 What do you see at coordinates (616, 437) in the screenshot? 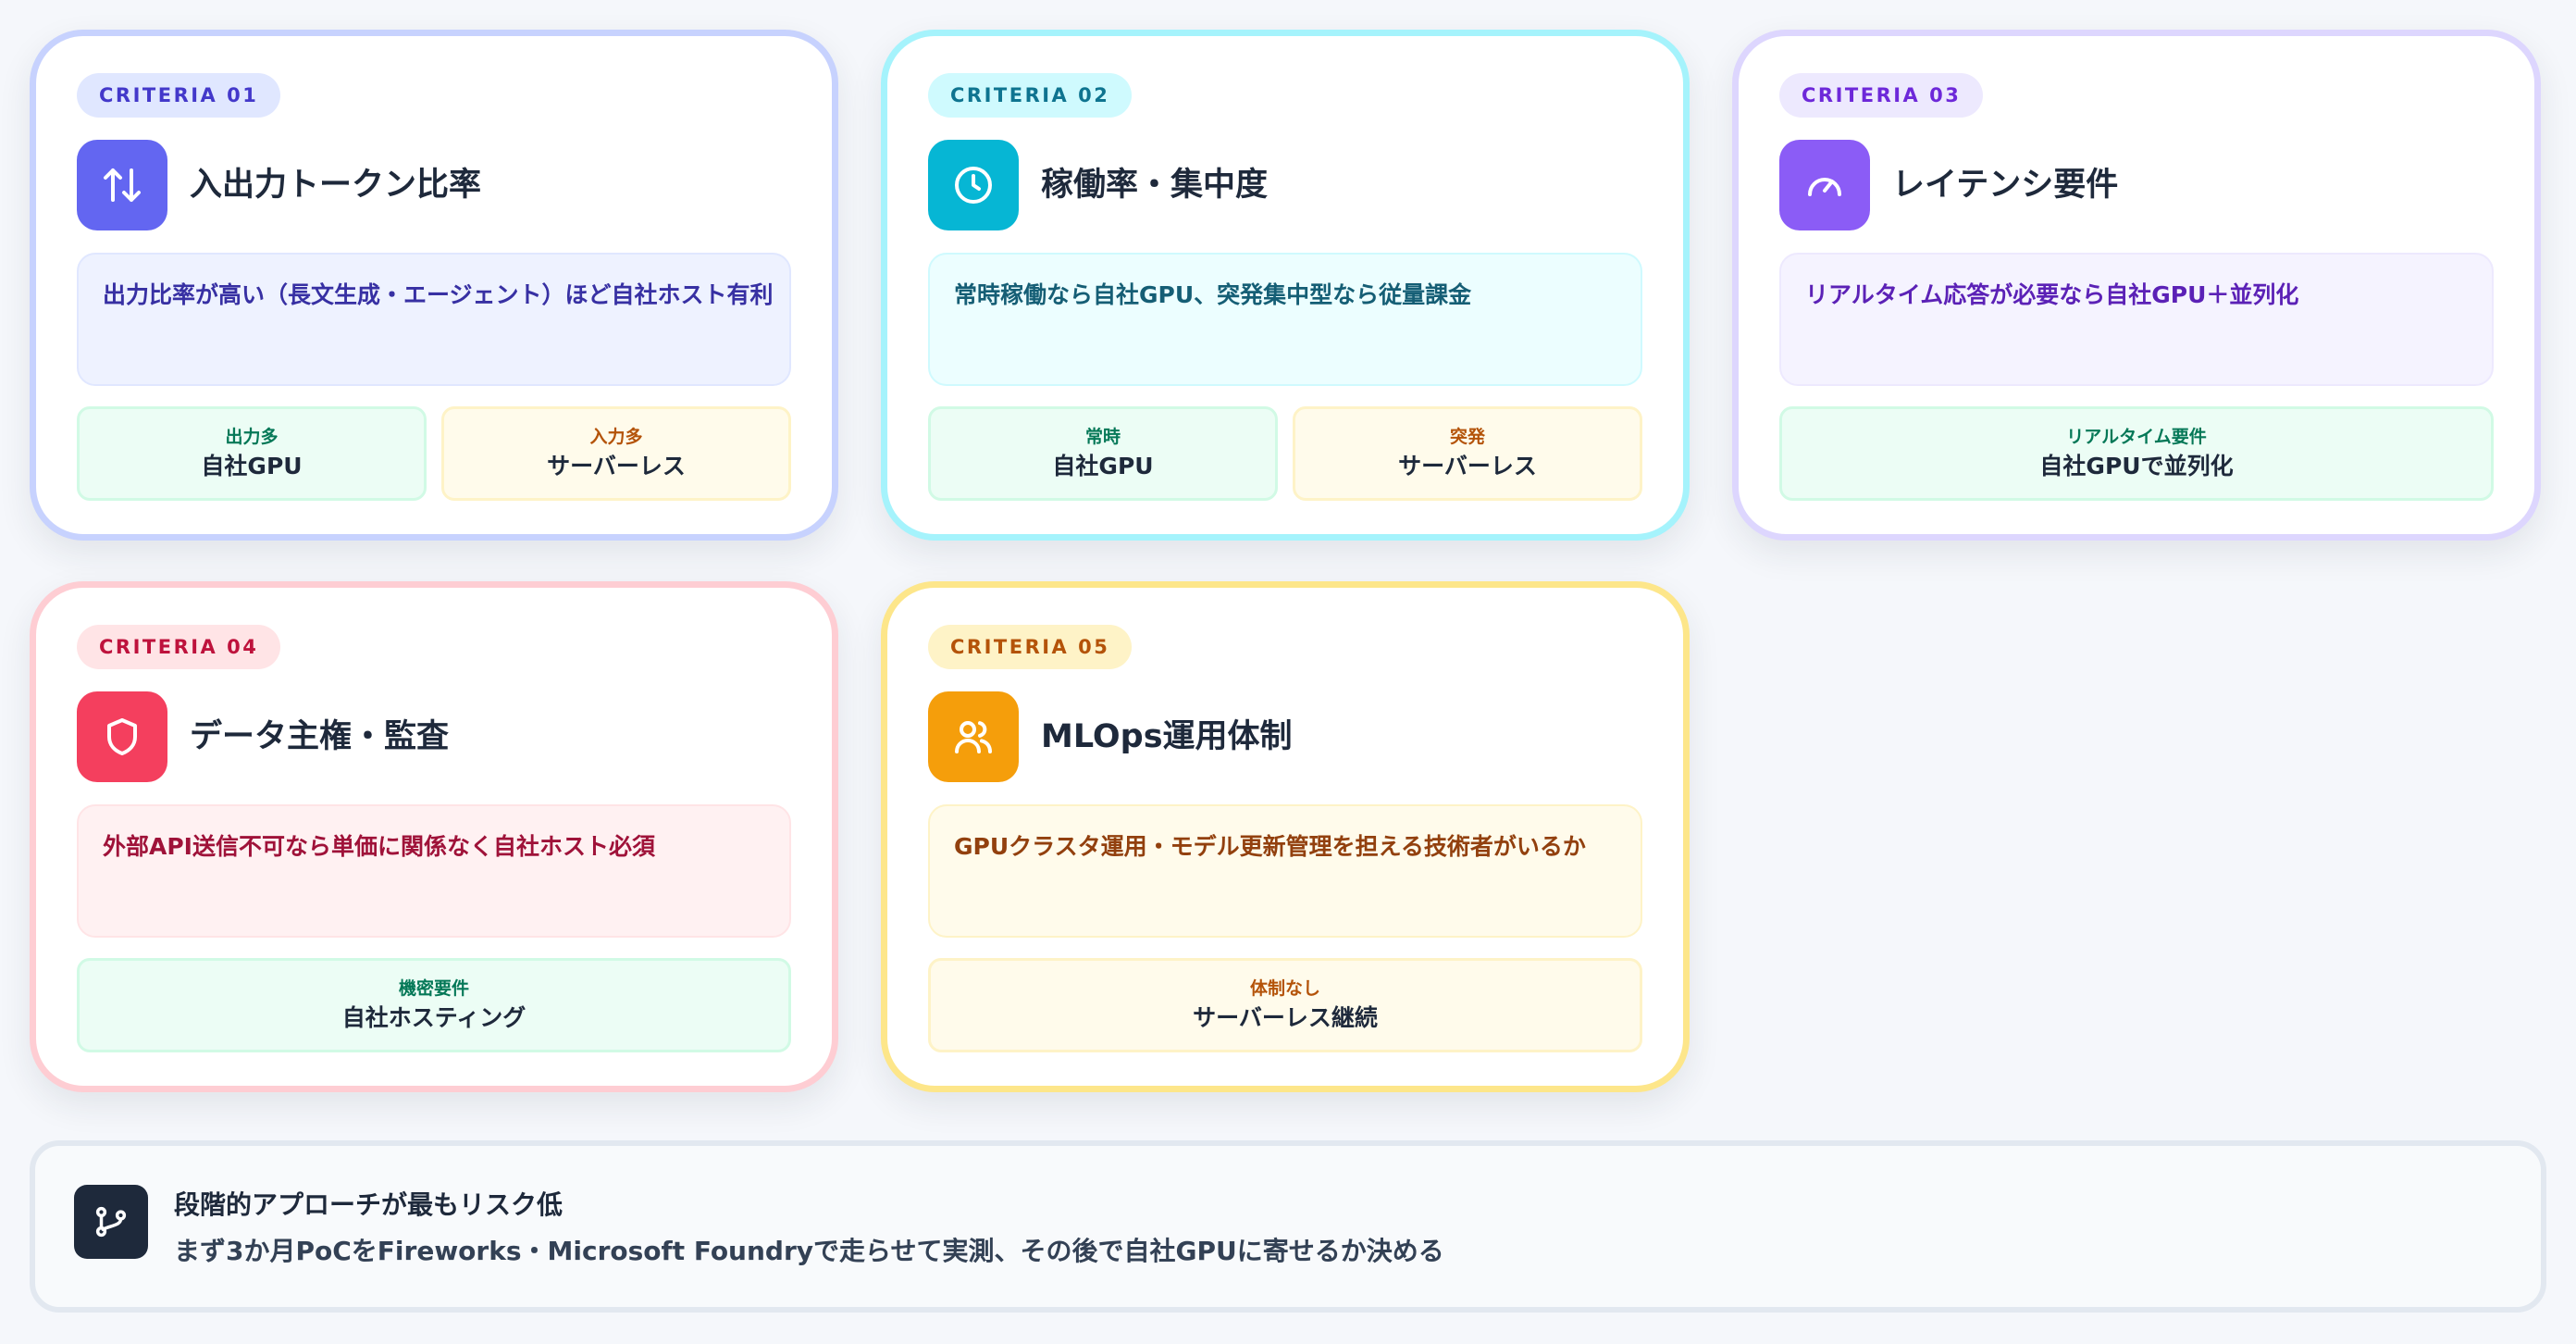
I see `option-label: 入力多` at bounding box center [616, 437].